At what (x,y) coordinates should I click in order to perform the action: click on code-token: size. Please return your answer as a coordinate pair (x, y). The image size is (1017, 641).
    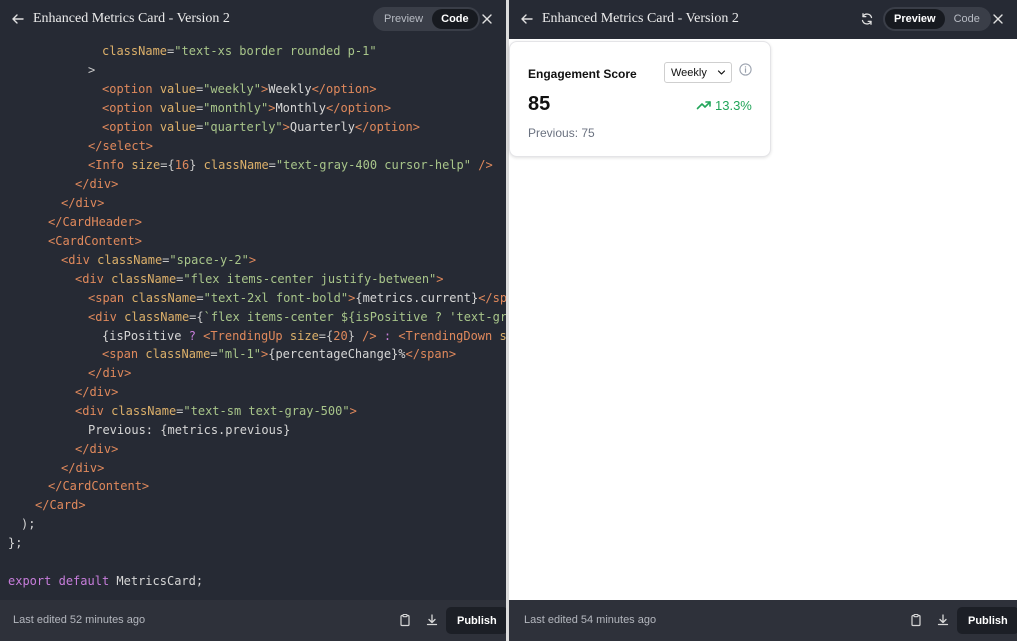
    Looking at the image, I should click on (304, 336).